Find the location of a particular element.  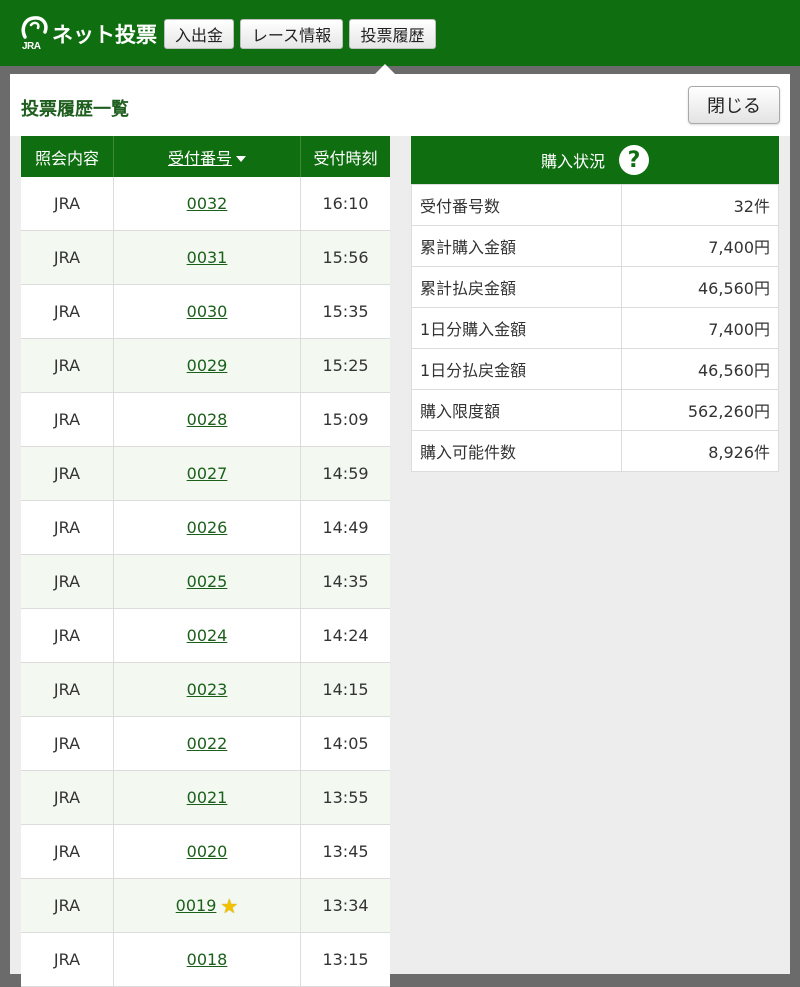

row-time: 13:55 is located at coordinates (345, 797).